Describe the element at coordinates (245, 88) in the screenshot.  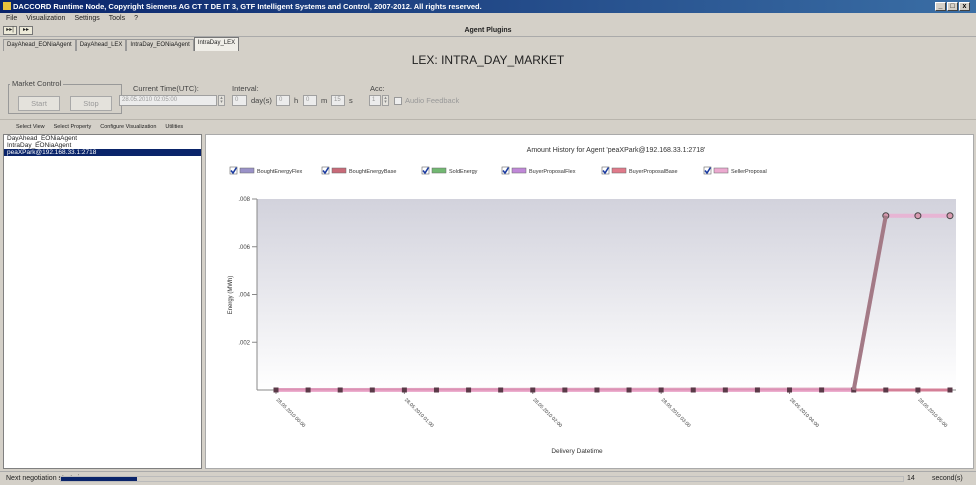
I see `interval-label: Interval:` at that location.